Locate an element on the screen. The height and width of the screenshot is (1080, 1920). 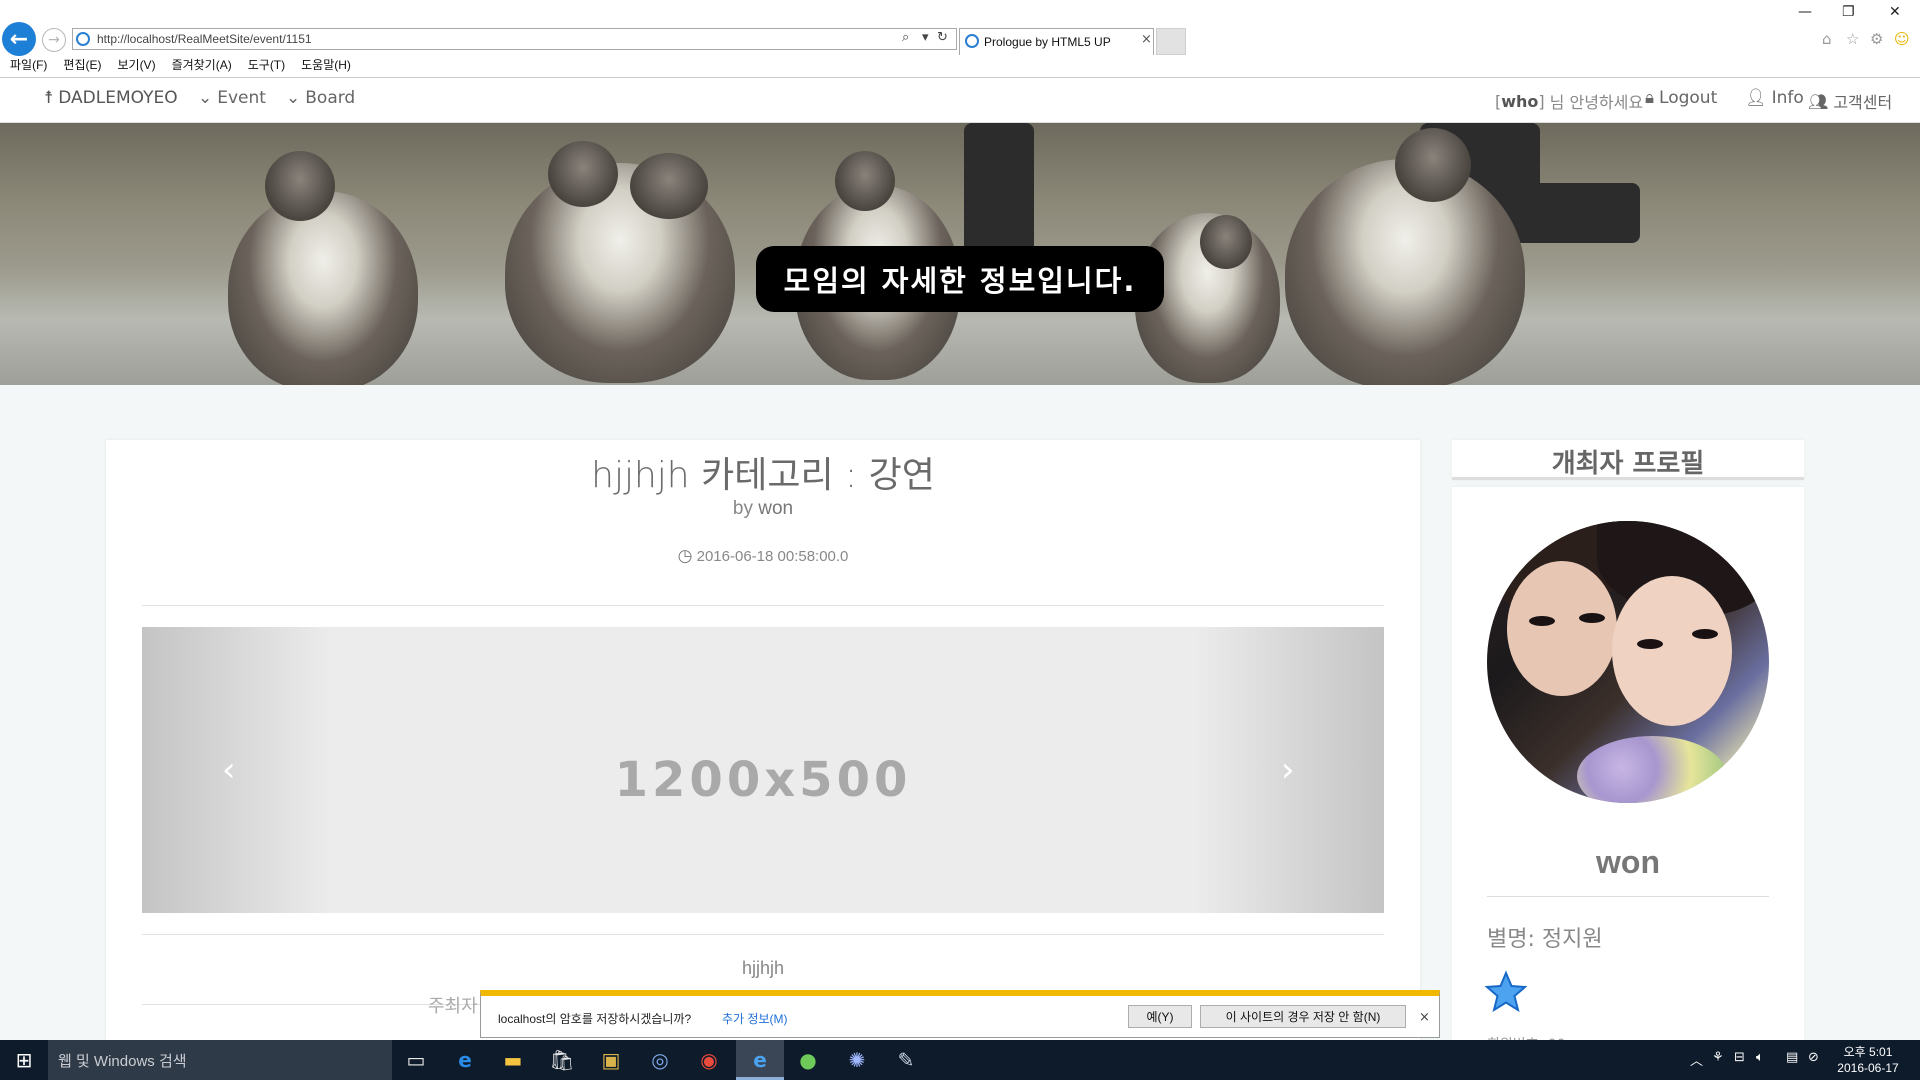
windows-icon: ⊞ is located at coordinates (24, 1060).